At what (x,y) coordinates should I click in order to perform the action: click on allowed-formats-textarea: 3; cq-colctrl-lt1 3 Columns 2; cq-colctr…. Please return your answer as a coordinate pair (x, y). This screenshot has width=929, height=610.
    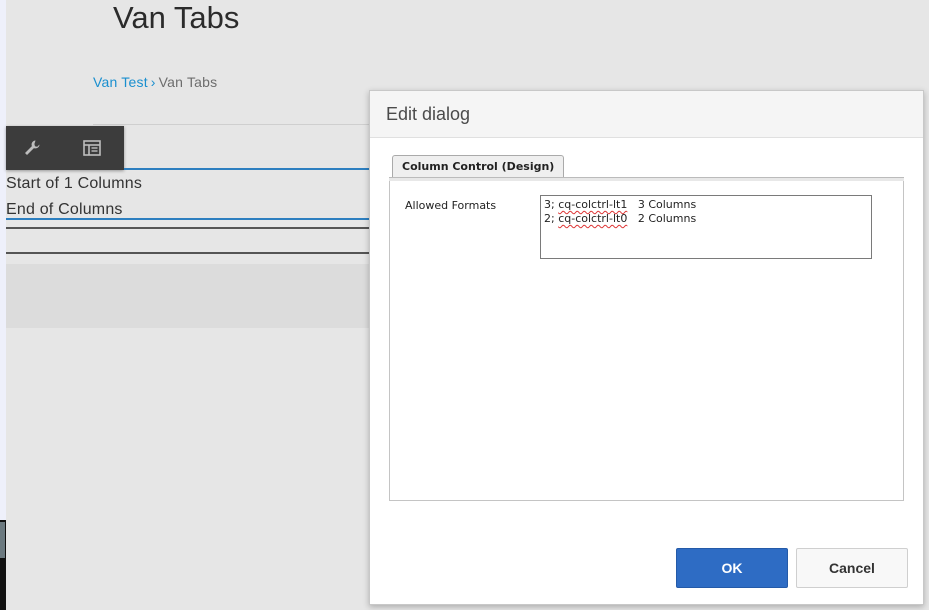
    Looking at the image, I should click on (706, 227).